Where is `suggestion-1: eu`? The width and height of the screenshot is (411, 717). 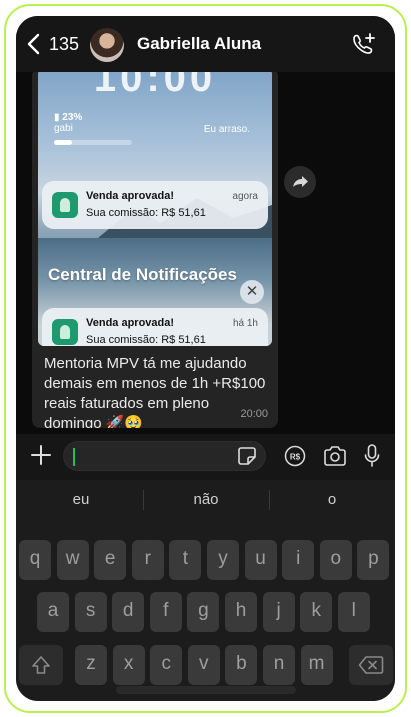 suggestion-1: eu is located at coordinates (81, 500).